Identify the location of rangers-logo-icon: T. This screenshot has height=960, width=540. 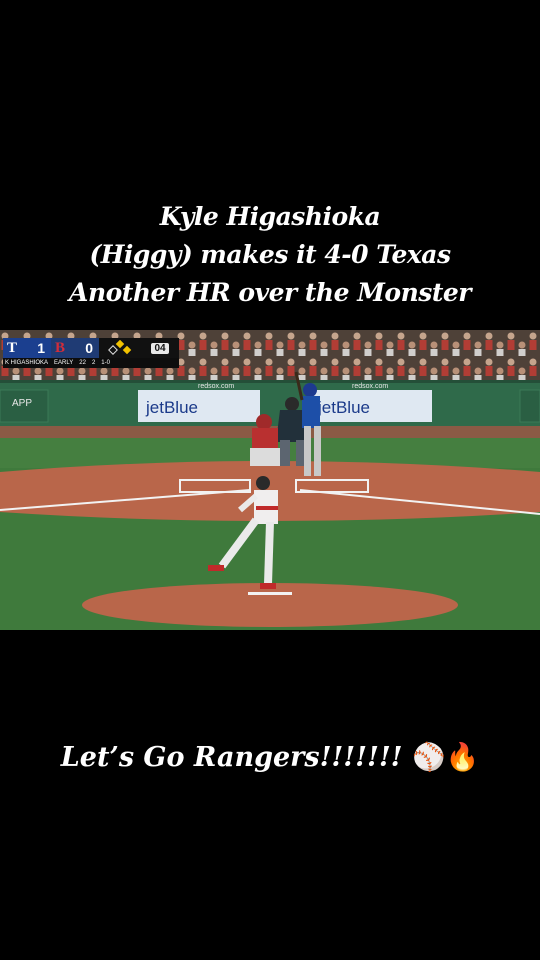
(11, 347).